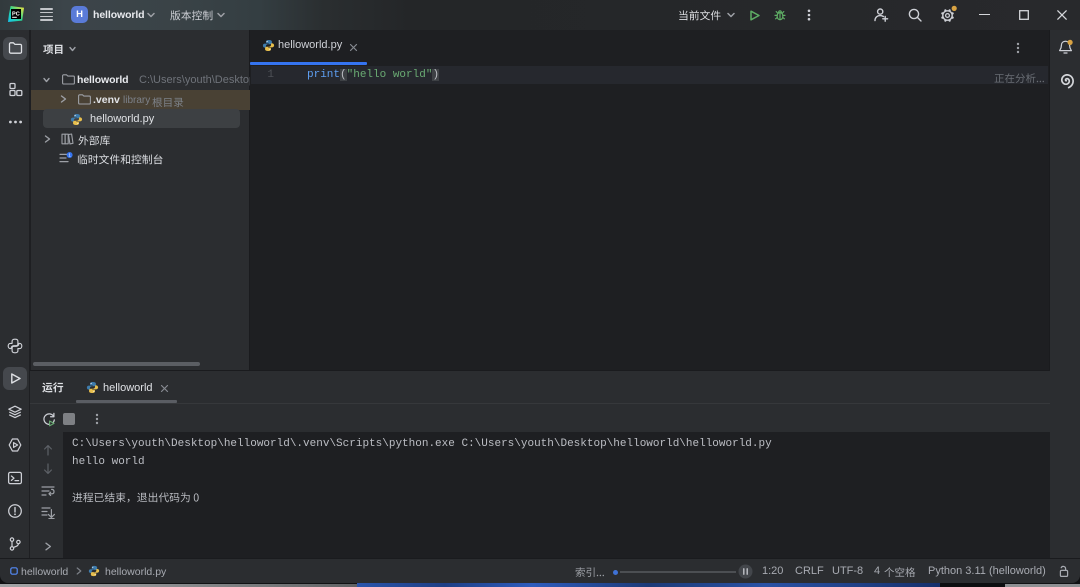 The image size is (1080, 587). Describe the element at coordinates (16, 15) in the screenshot. I see `svg-text: PC` at that location.